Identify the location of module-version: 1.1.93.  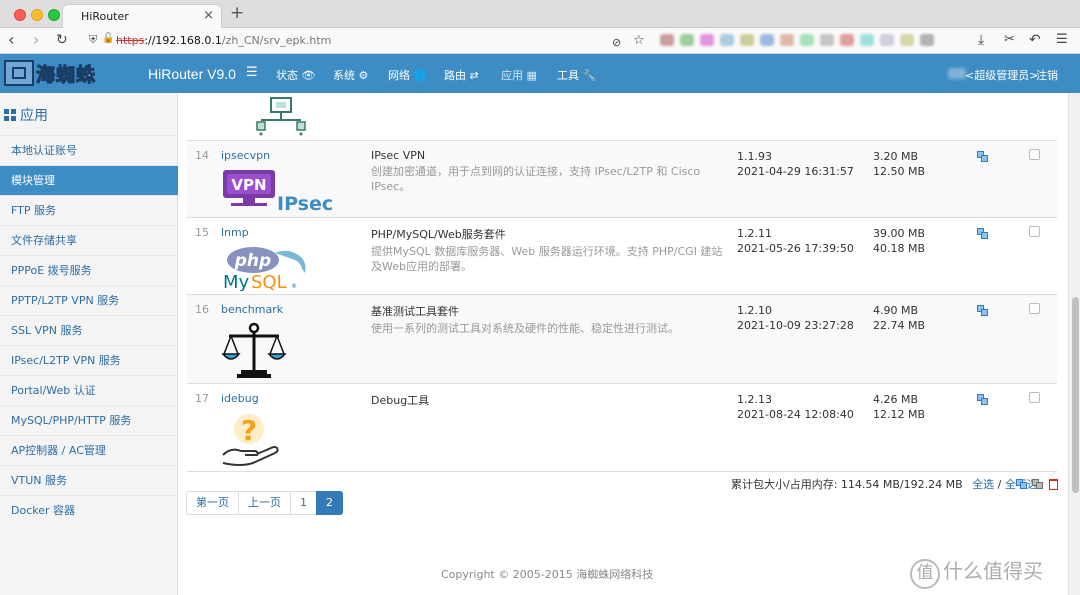
(754, 156).